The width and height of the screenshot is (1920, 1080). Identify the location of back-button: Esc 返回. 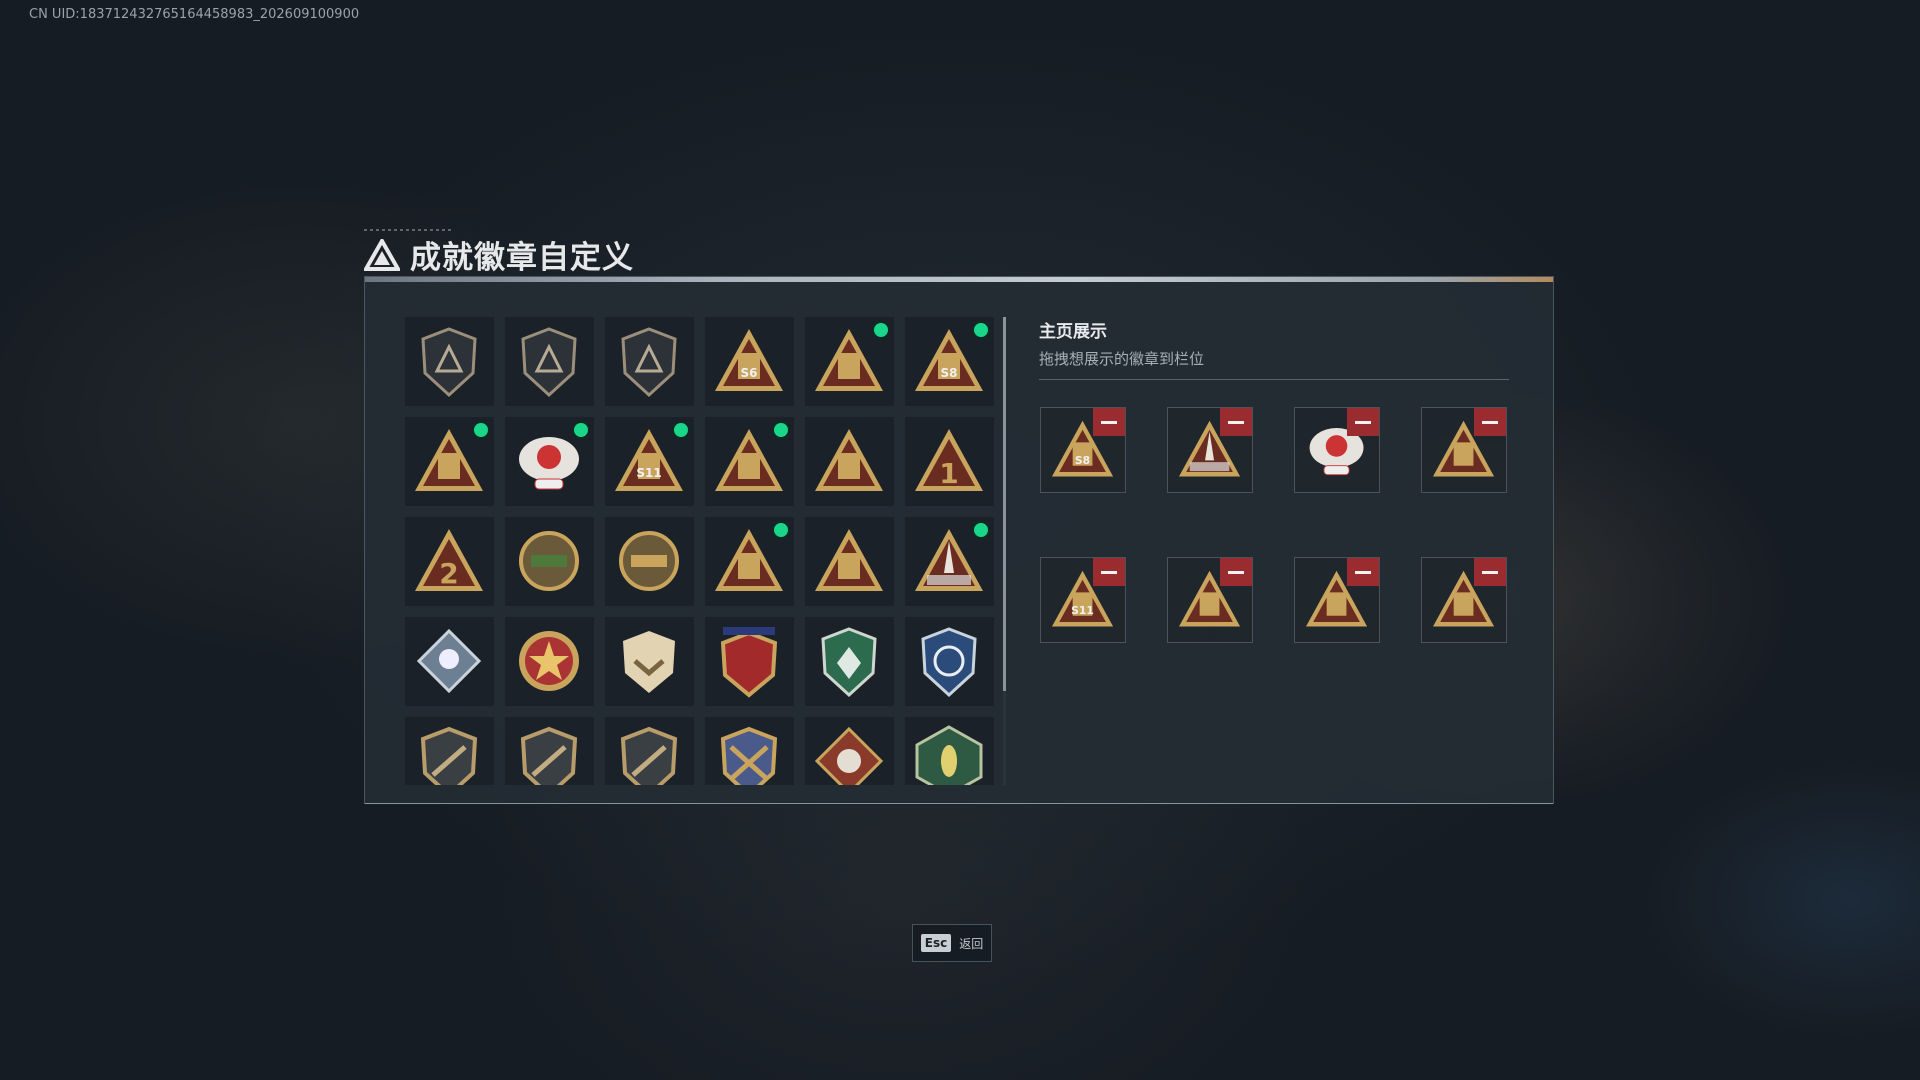
(952, 943).